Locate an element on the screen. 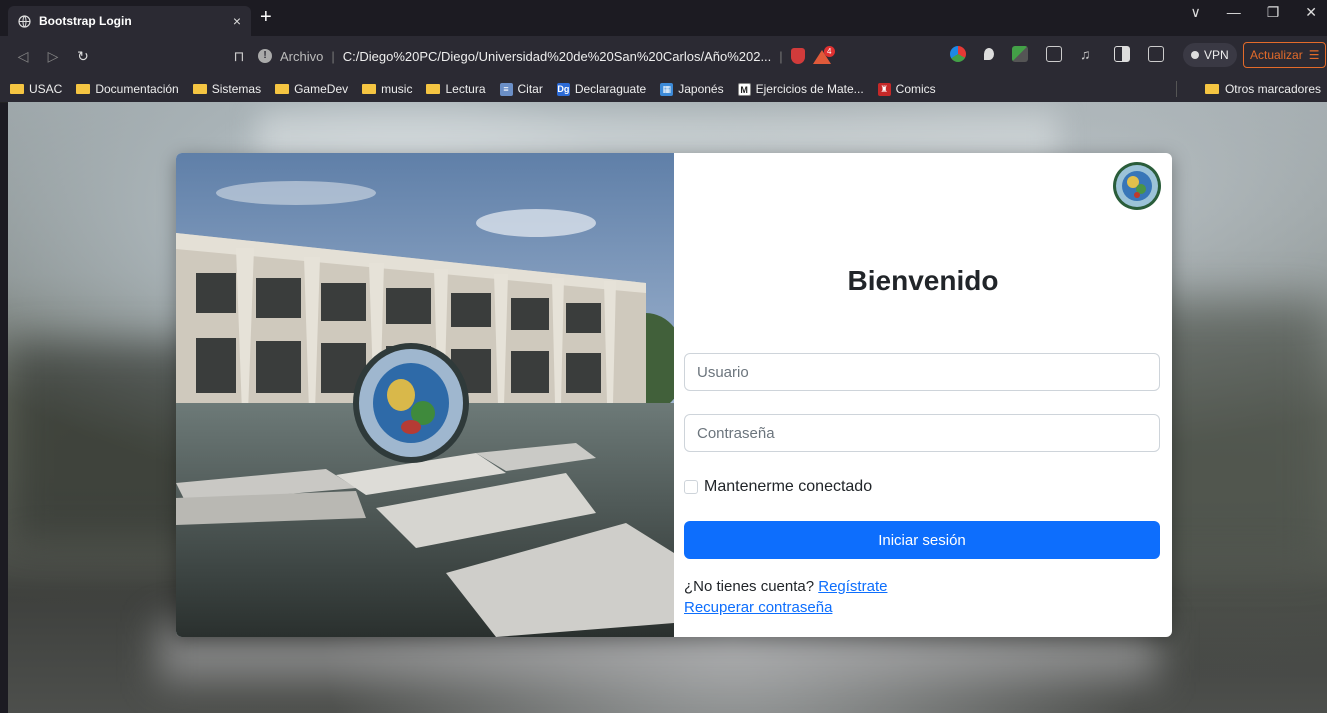 Image resolution: width=1327 pixels, height=713 pixels. bookmark-documentacion: Documentación is located at coordinates (127, 89).